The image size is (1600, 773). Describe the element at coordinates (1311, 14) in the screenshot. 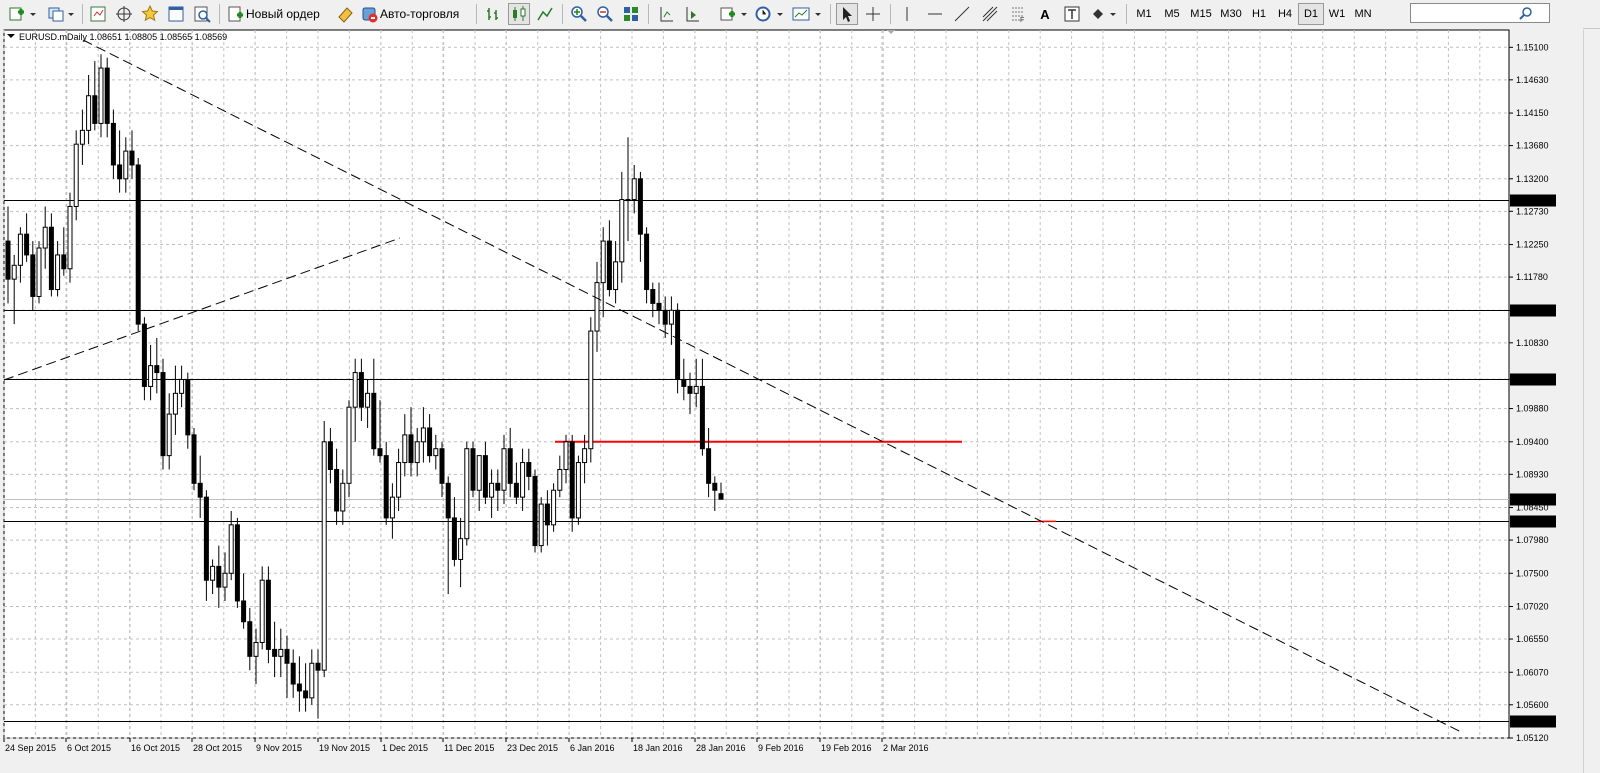

I see `timeframe-d1-button: D1` at that location.